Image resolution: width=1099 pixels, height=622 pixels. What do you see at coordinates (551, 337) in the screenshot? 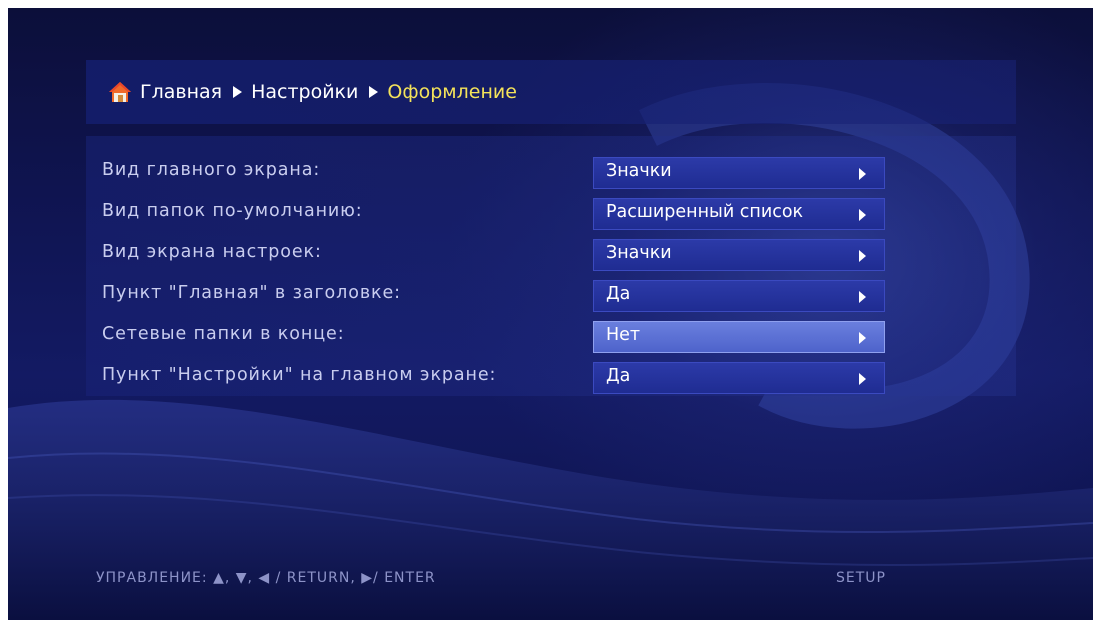
I see `setting-row-network-folders-at-end: Сетевые папки в конце: Нет` at bounding box center [551, 337].